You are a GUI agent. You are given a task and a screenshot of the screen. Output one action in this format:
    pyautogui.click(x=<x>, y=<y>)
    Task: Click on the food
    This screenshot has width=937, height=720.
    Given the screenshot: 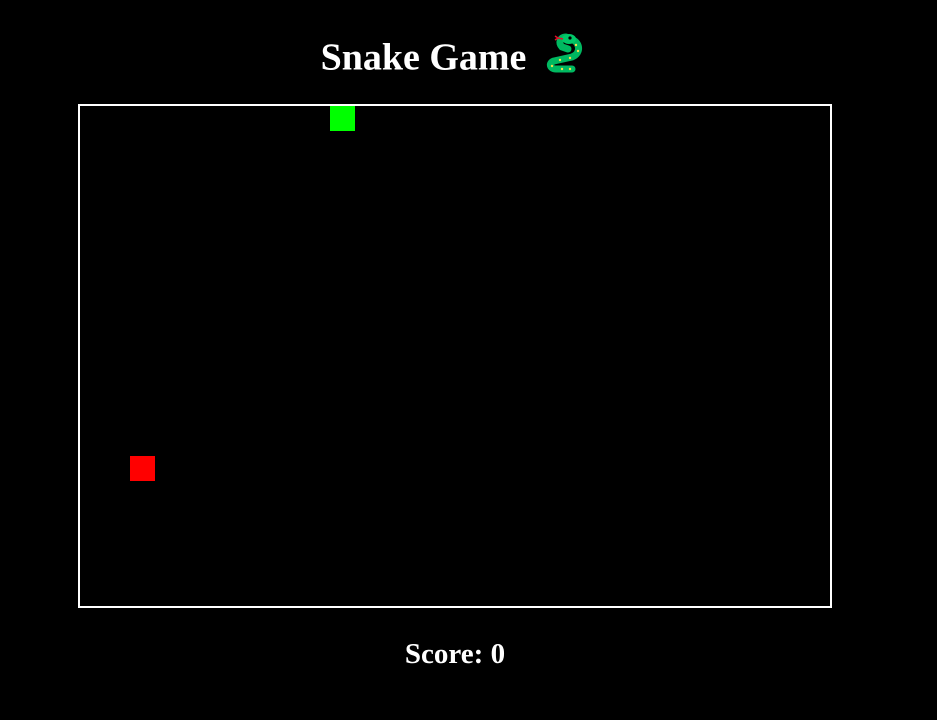 What is the action you would take?
    pyautogui.click(x=142, y=468)
    